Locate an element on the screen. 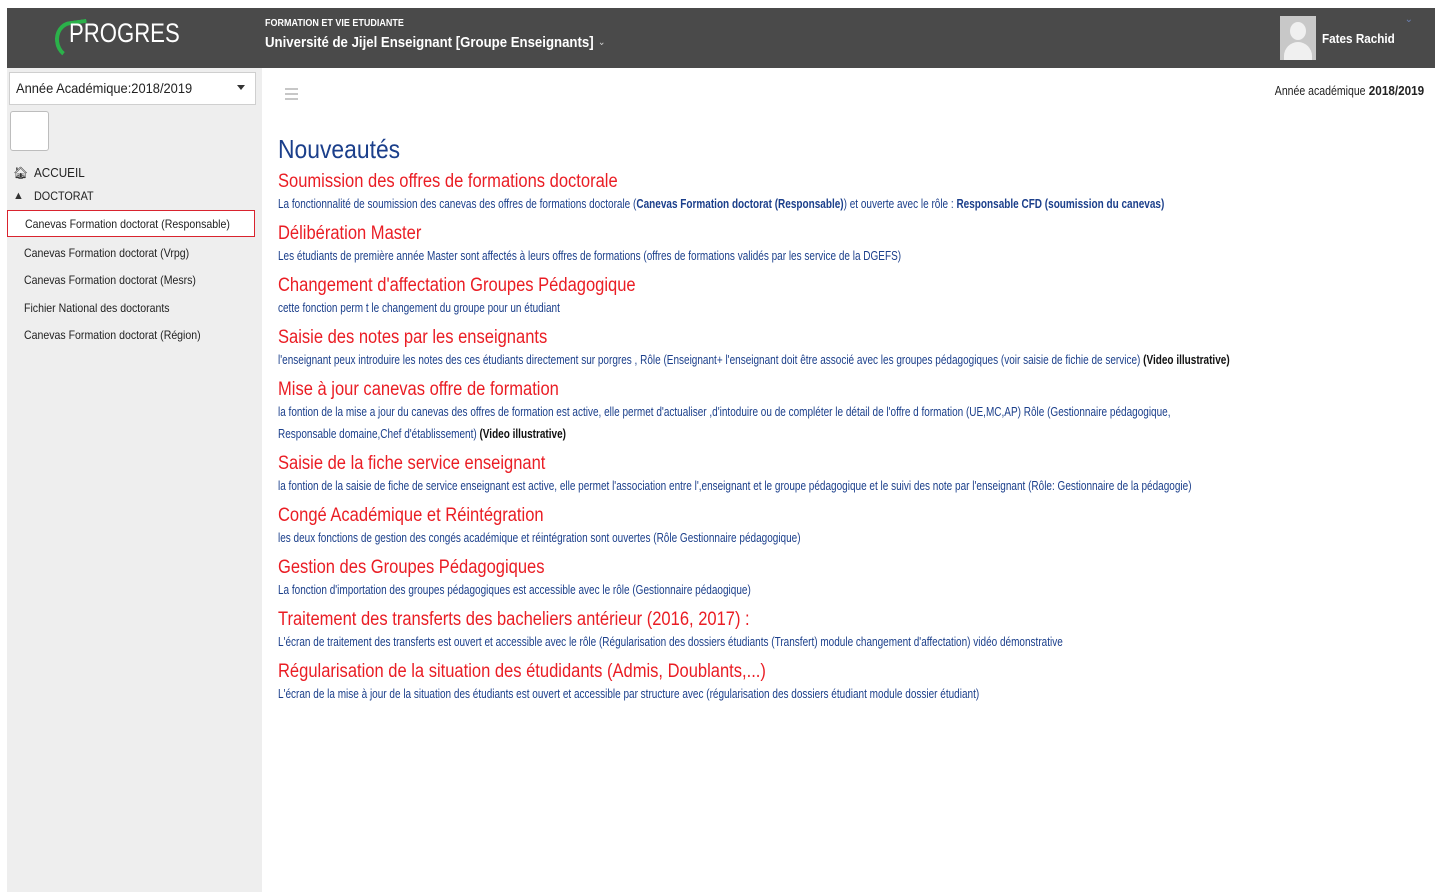 Image resolution: width=1442 pixels, height=892 pixels. user-name: Fates Rachid is located at coordinates (1358, 38).